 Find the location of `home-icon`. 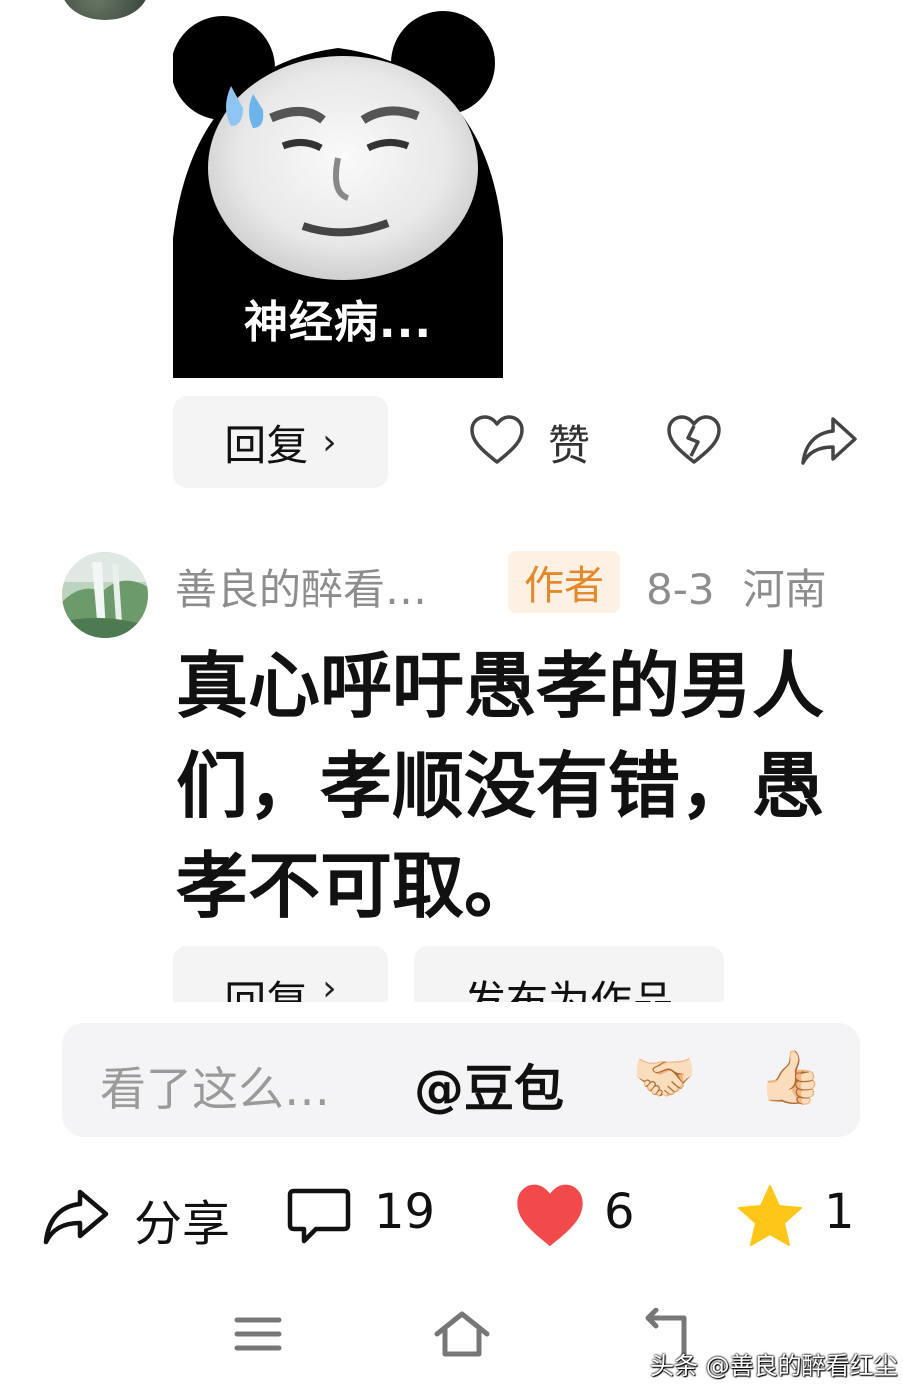

home-icon is located at coordinates (462, 1334).